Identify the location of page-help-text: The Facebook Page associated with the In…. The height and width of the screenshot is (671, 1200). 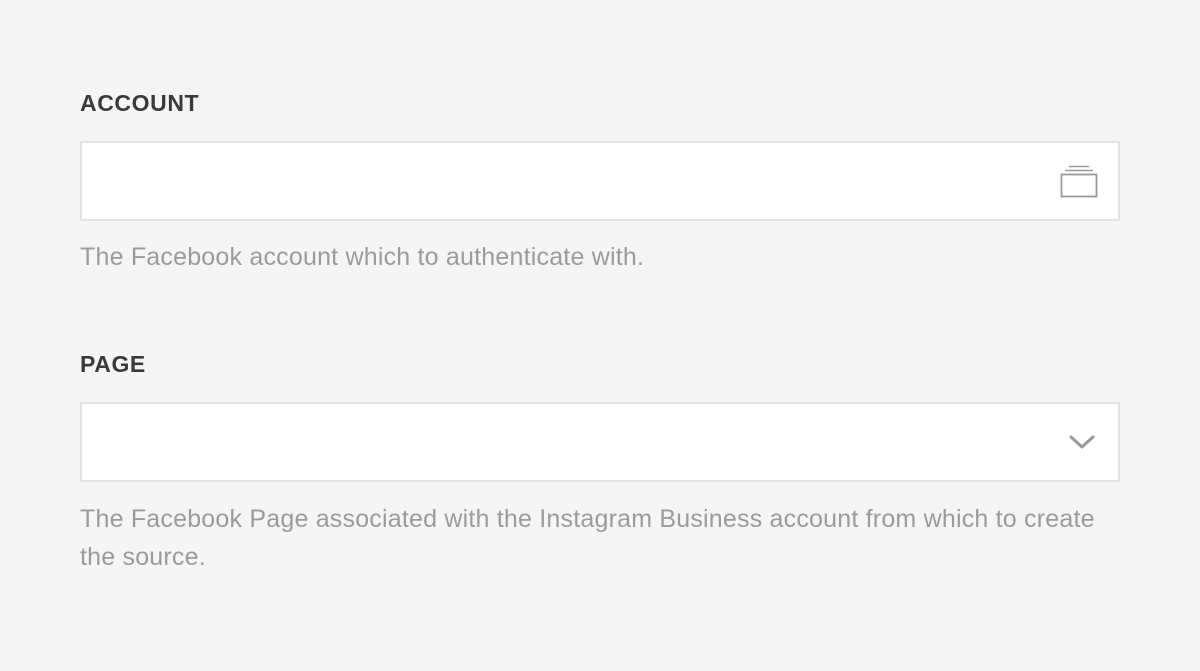
(587, 538).